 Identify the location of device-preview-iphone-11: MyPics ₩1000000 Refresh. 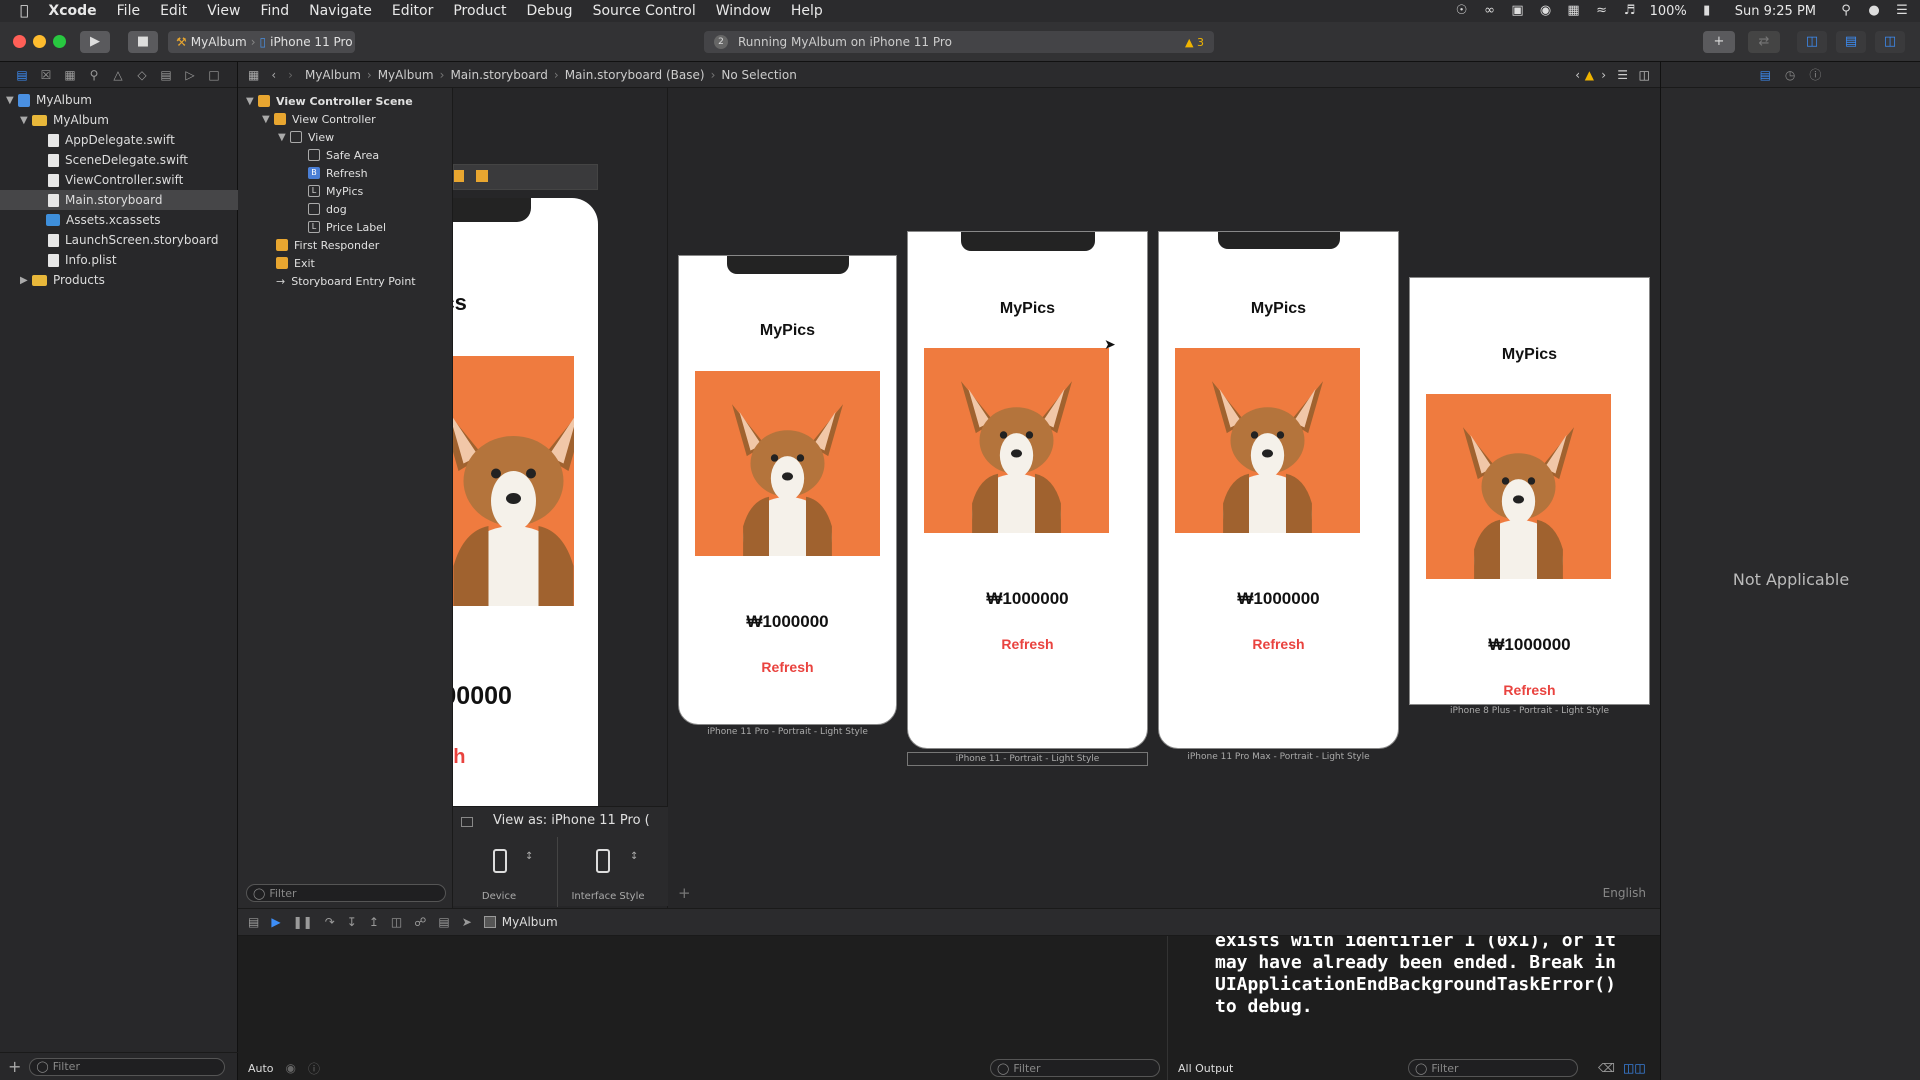
(1027, 490).